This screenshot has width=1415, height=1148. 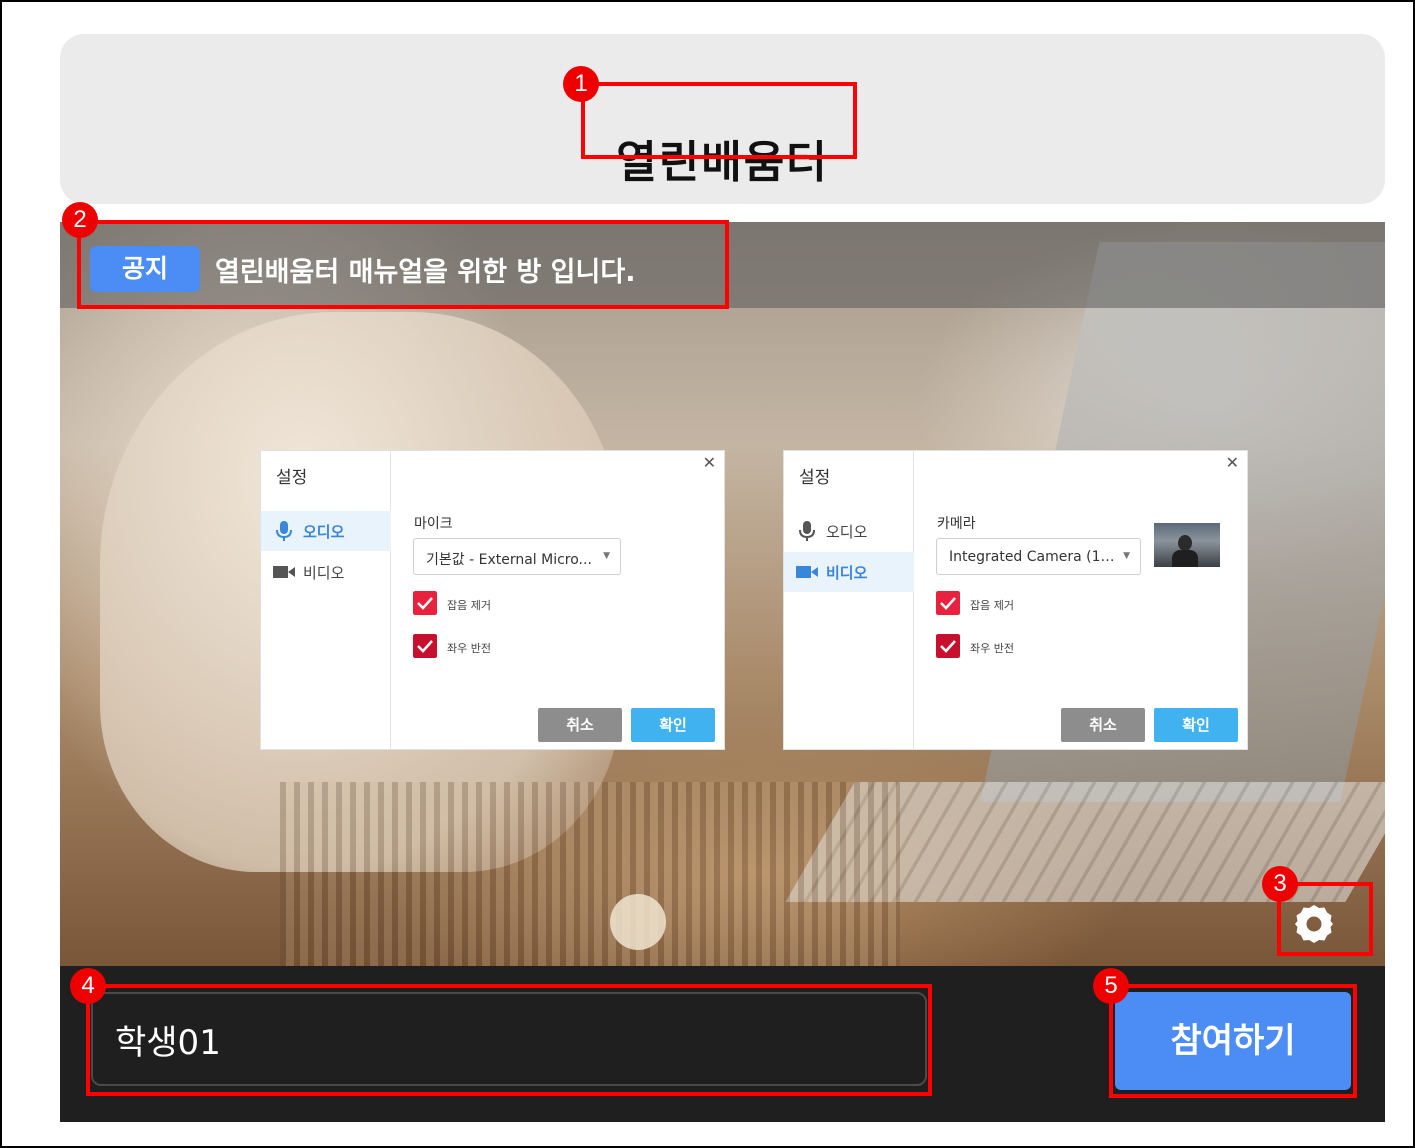 I want to click on background-photo-table, so click(x=590, y=874).